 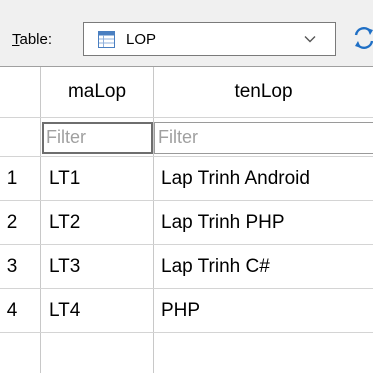 What do you see at coordinates (362, 38) in the screenshot?
I see `refresh-icon` at bounding box center [362, 38].